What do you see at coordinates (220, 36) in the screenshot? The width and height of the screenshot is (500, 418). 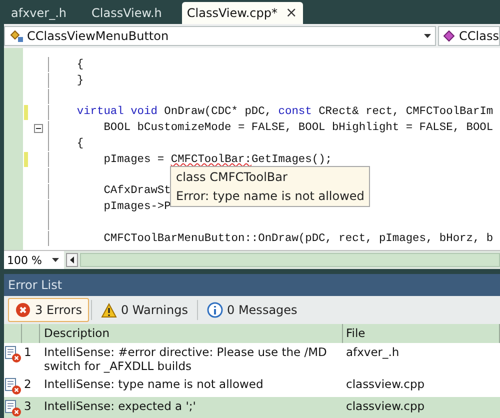 I see `class-dropdown: CClassViewMenuButton` at bounding box center [220, 36].